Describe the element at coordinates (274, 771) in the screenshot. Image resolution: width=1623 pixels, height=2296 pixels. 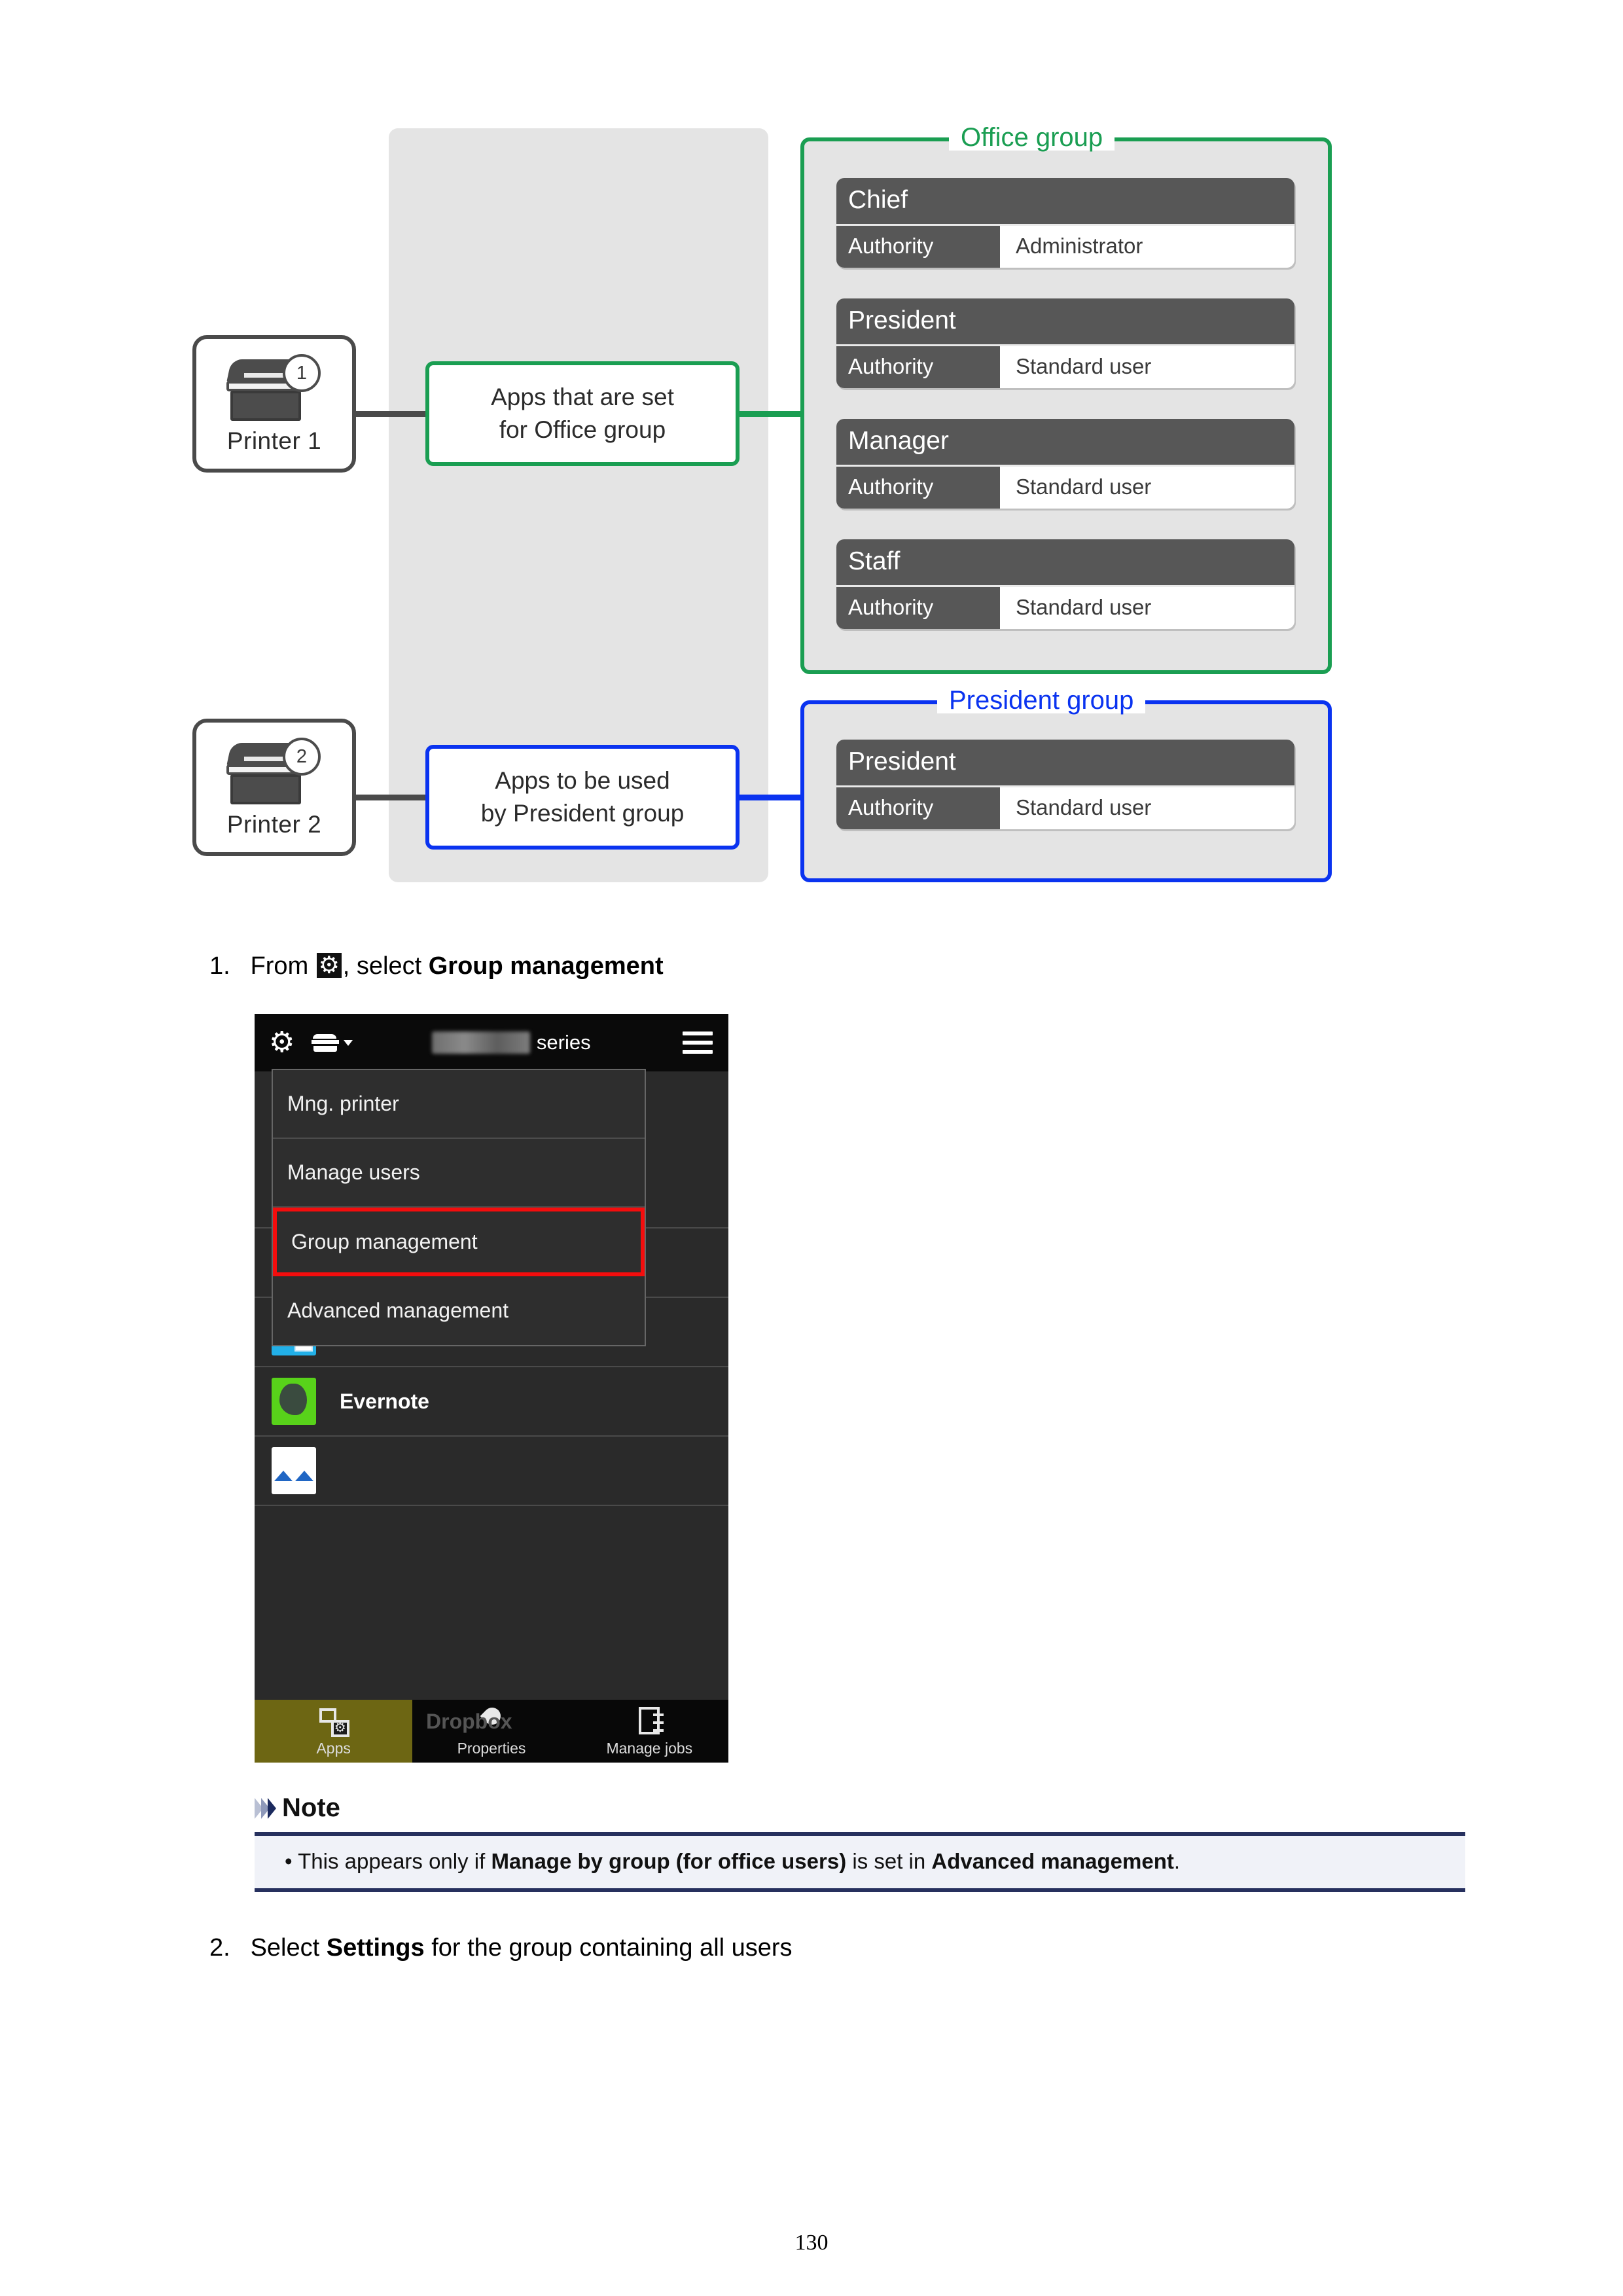
I see `printer-icon: 2` at that location.